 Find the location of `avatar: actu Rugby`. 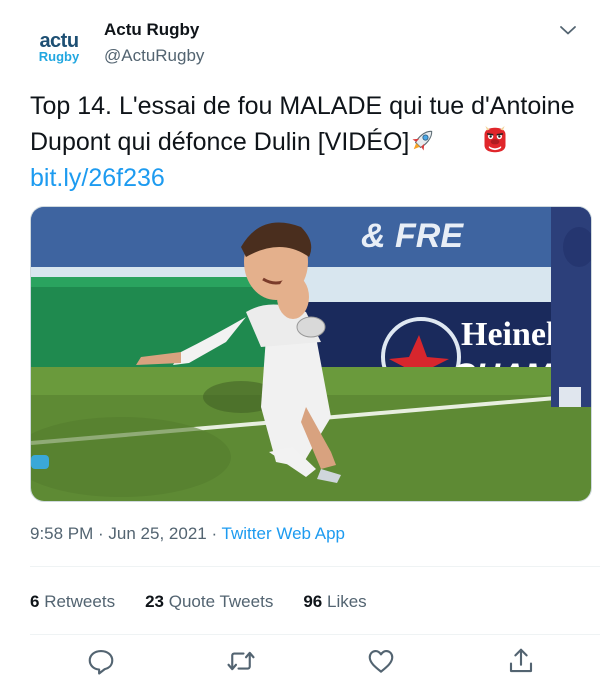

avatar: actu Rugby is located at coordinates (59, 47).